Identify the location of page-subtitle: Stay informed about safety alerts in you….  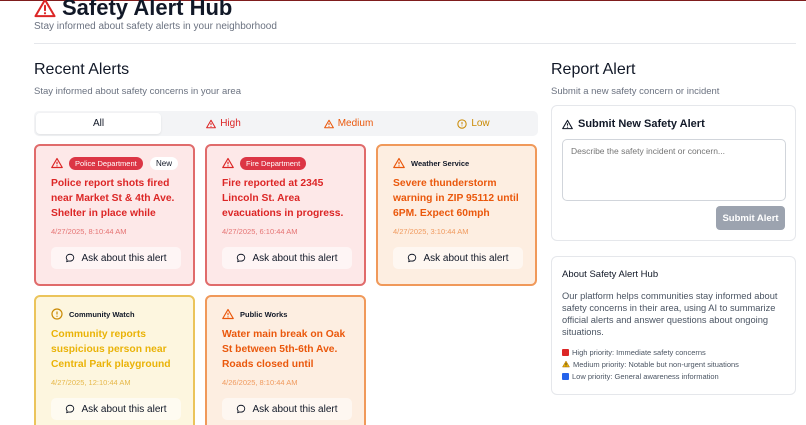
(155, 26).